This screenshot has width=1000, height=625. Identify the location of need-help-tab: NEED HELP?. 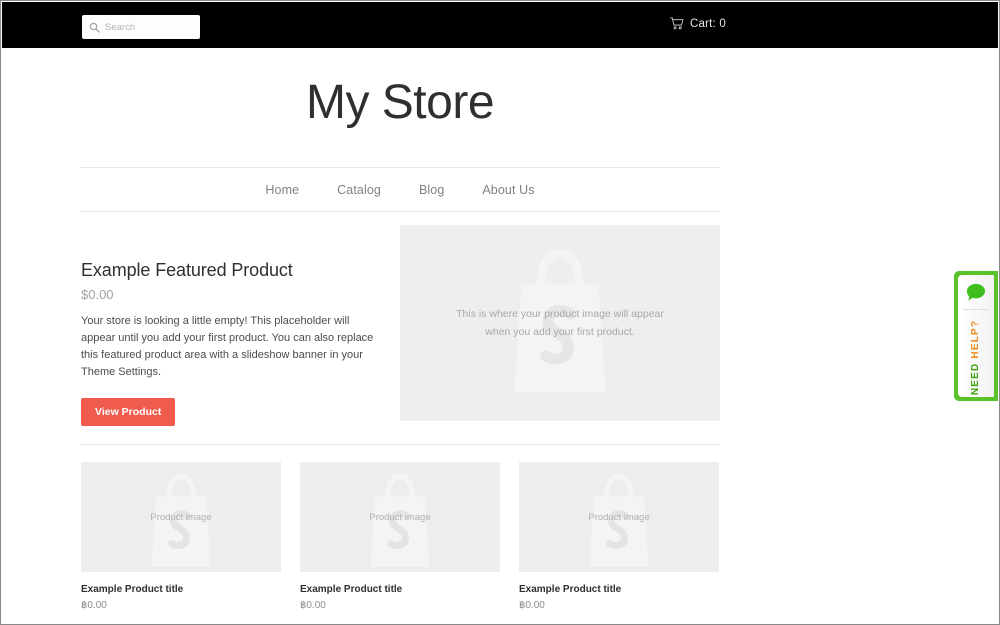
(976, 336).